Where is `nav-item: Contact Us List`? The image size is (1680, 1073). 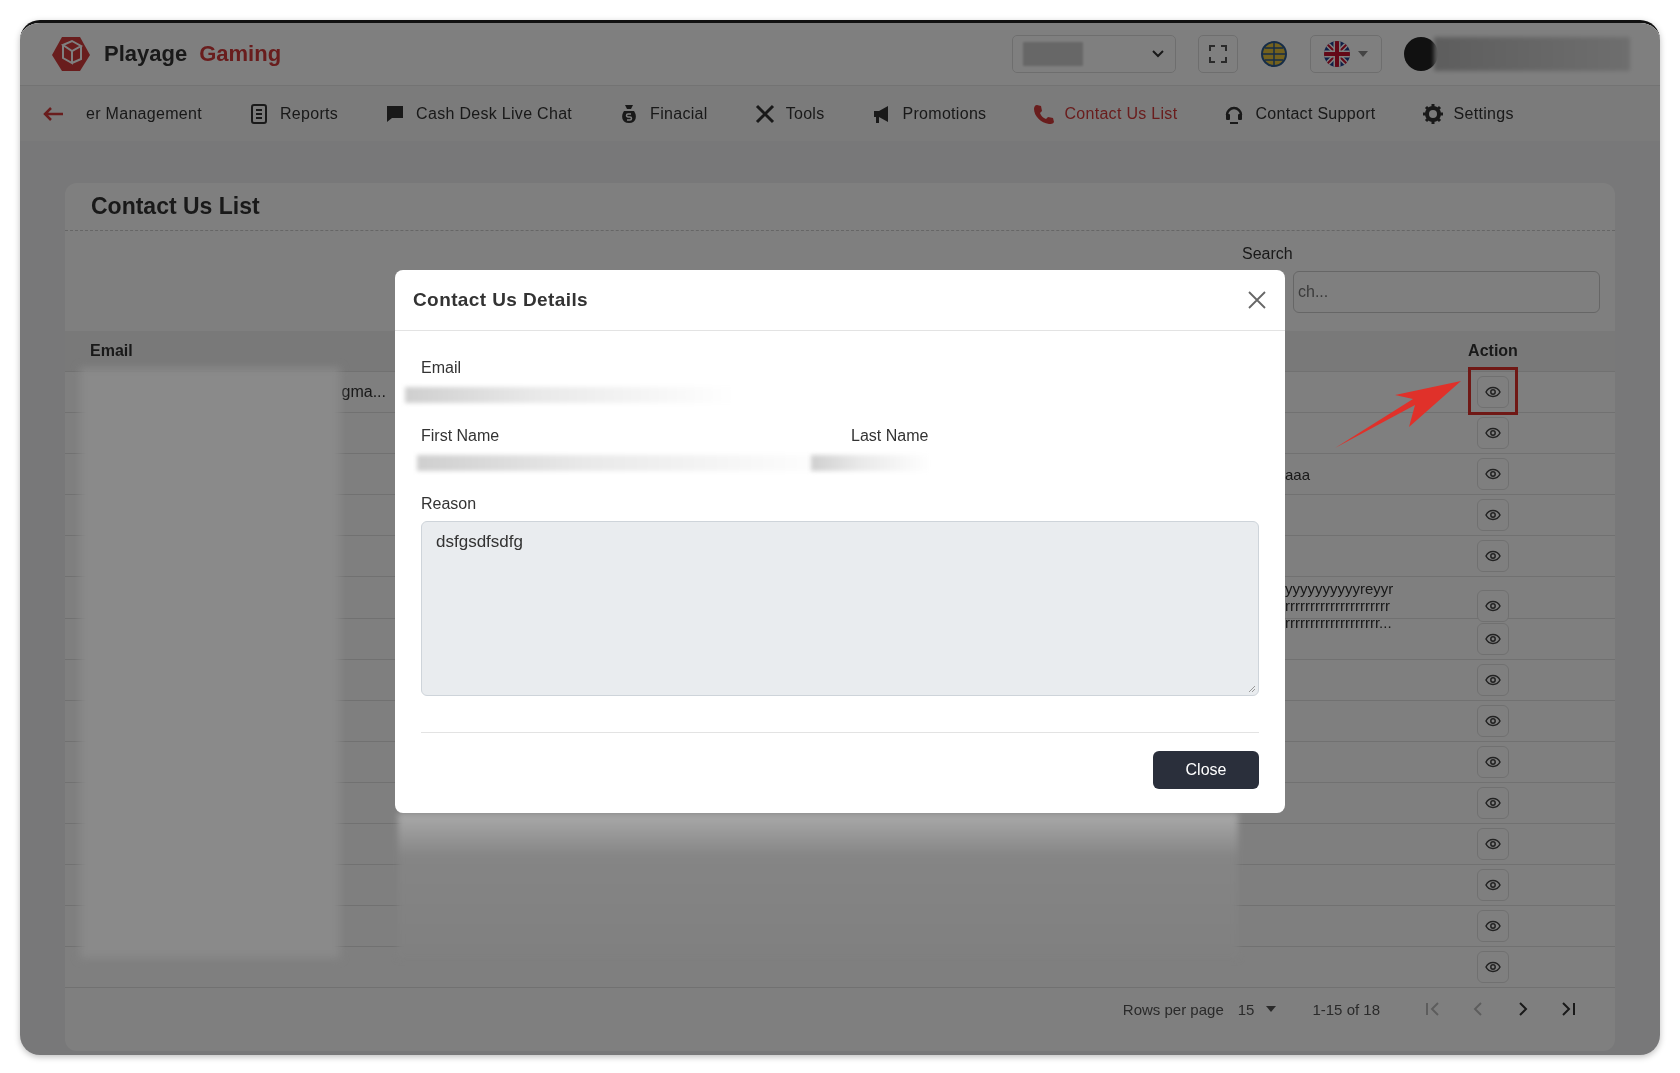
nav-item: Contact Us List is located at coordinates (1105, 113).